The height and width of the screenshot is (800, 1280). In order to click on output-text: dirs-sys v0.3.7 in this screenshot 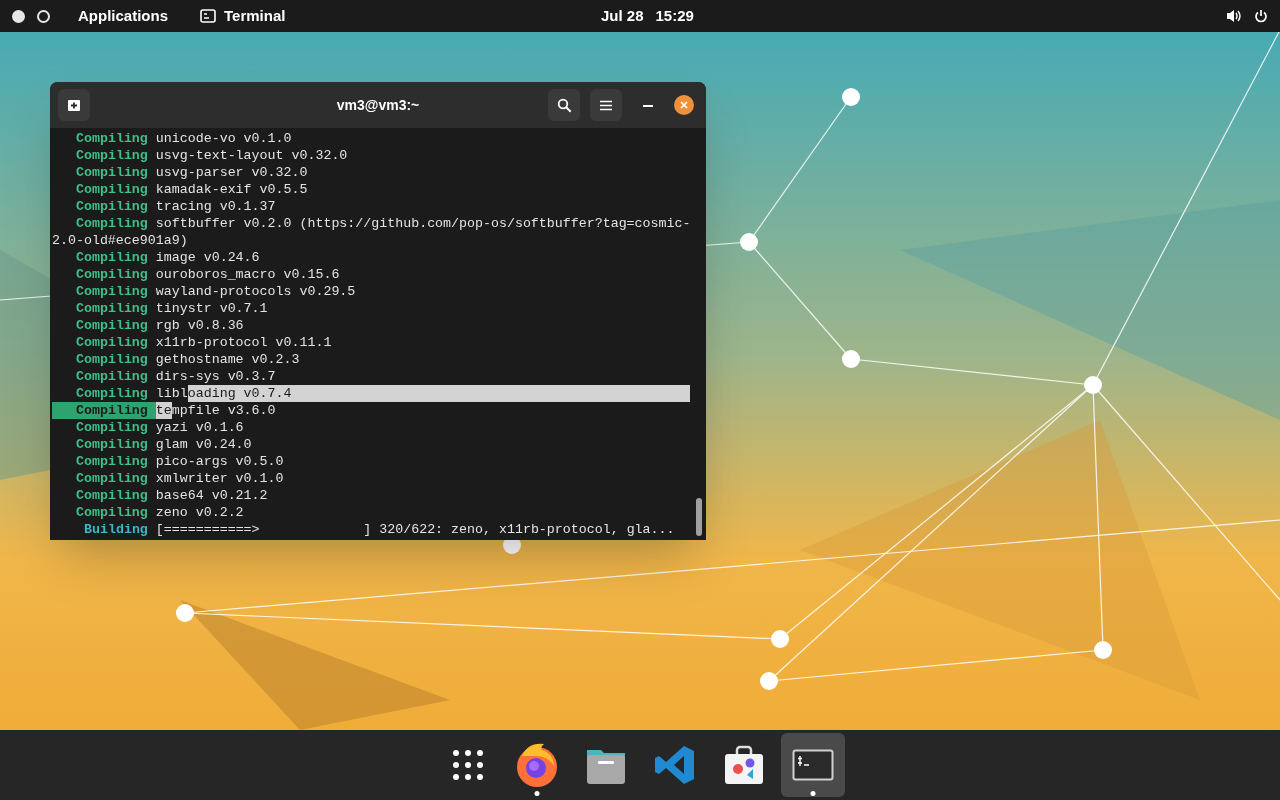, I will do `click(215, 376)`.